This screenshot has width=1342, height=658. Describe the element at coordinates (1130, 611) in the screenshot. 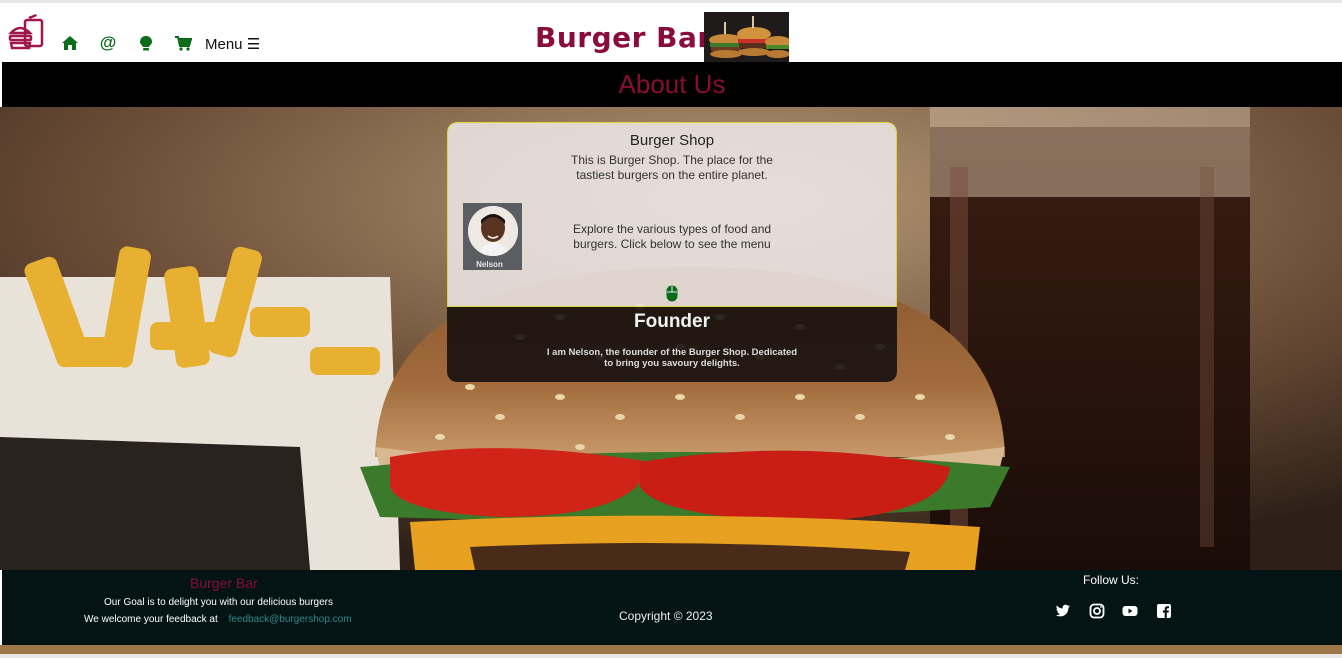

I see `youtube-icon` at that location.